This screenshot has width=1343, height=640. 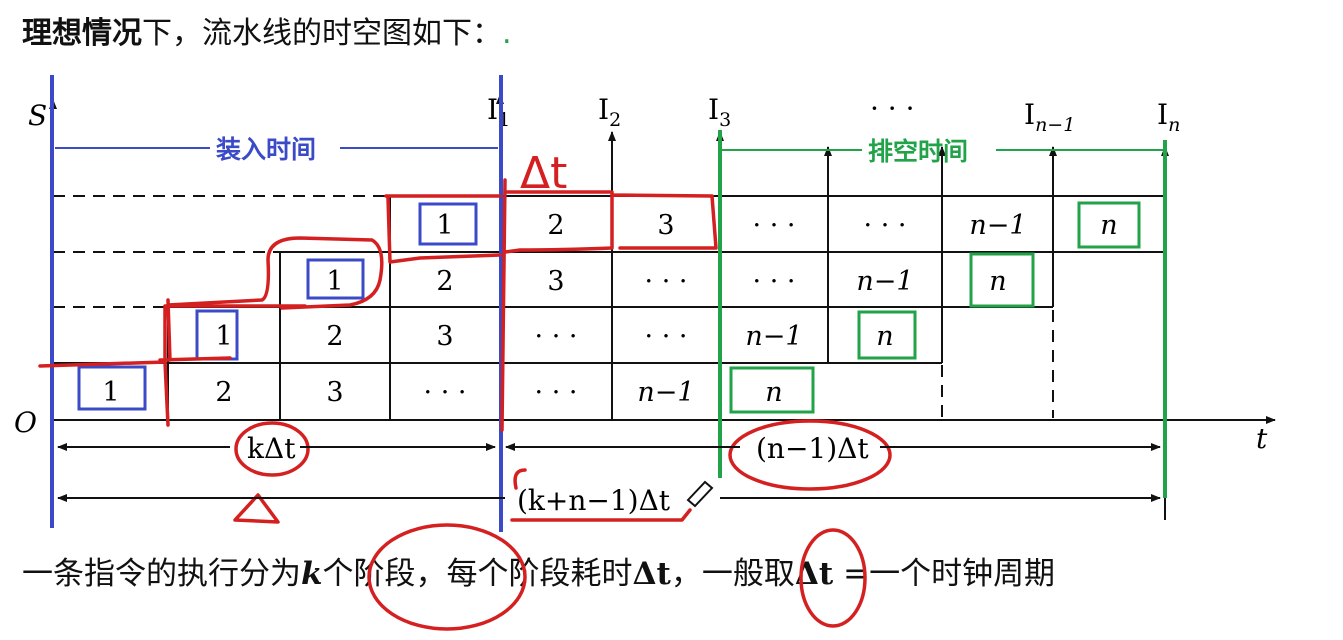 What do you see at coordinates (609, 112) in the screenshot?
I see `label-i2: I2` at bounding box center [609, 112].